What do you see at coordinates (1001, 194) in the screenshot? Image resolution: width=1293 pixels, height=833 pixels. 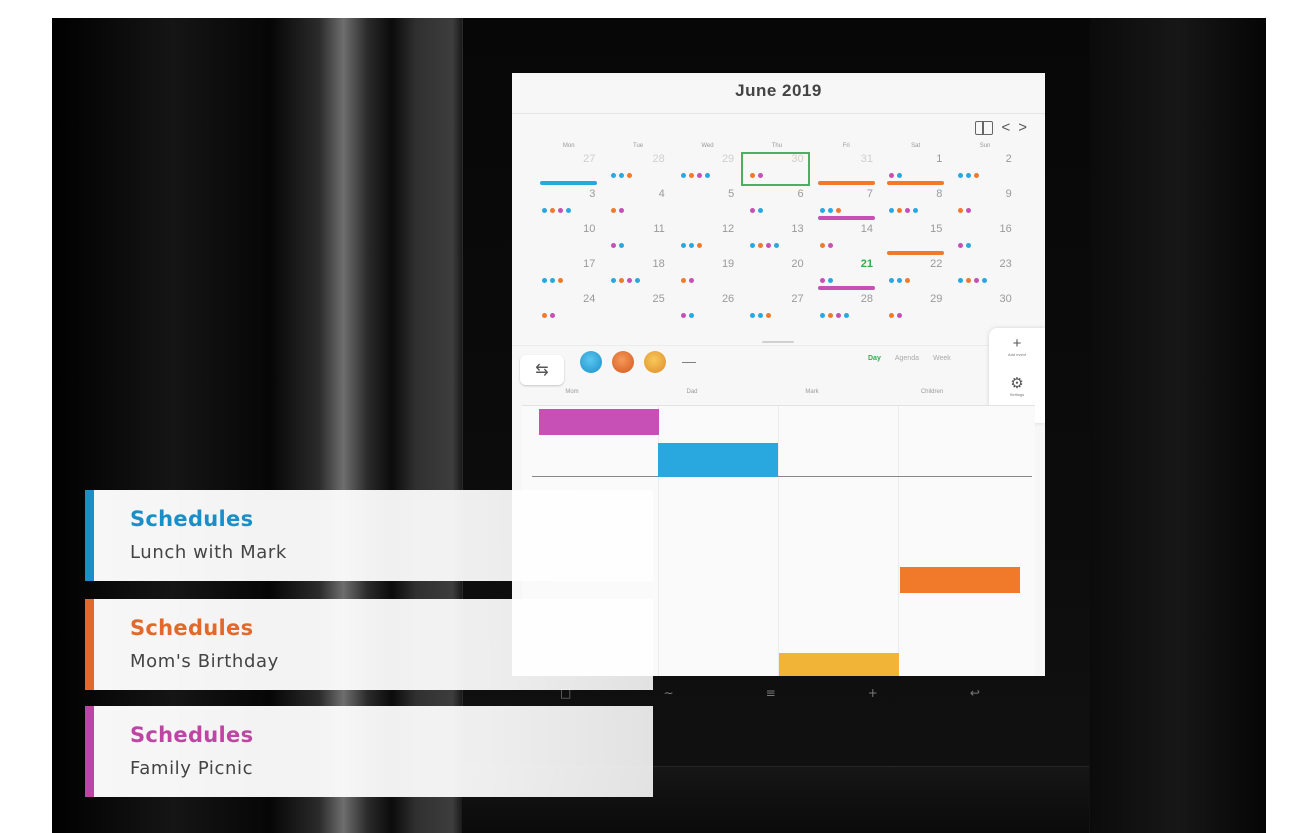 I see `day-cell-number: 9` at bounding box center [1001, 194].